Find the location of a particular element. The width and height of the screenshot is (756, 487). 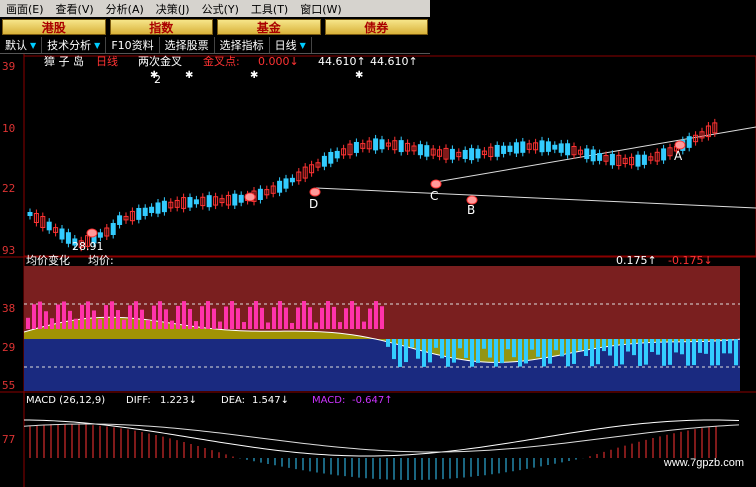

menu-item-2: 分析(A) is located at coordinates (125, 9).